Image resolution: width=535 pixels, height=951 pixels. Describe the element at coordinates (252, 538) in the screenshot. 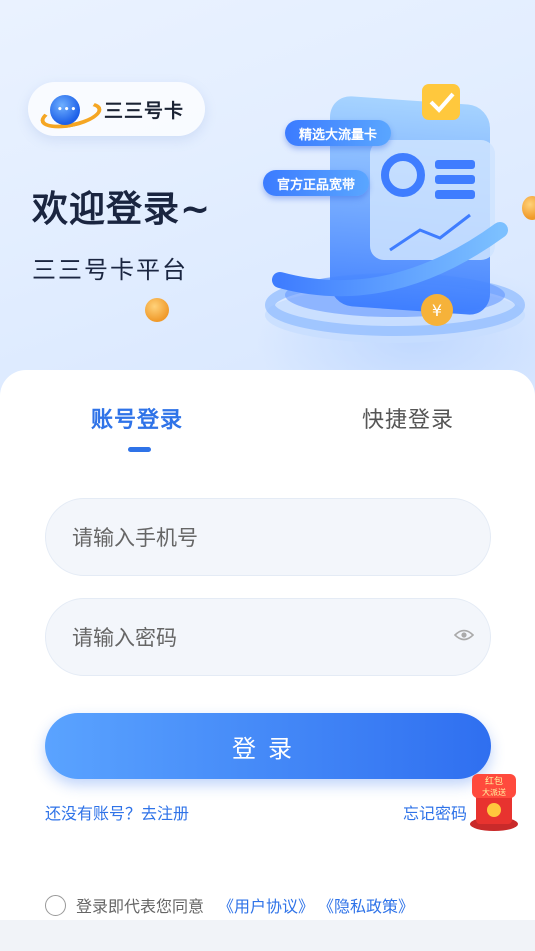

I see `phone-input` at that location.